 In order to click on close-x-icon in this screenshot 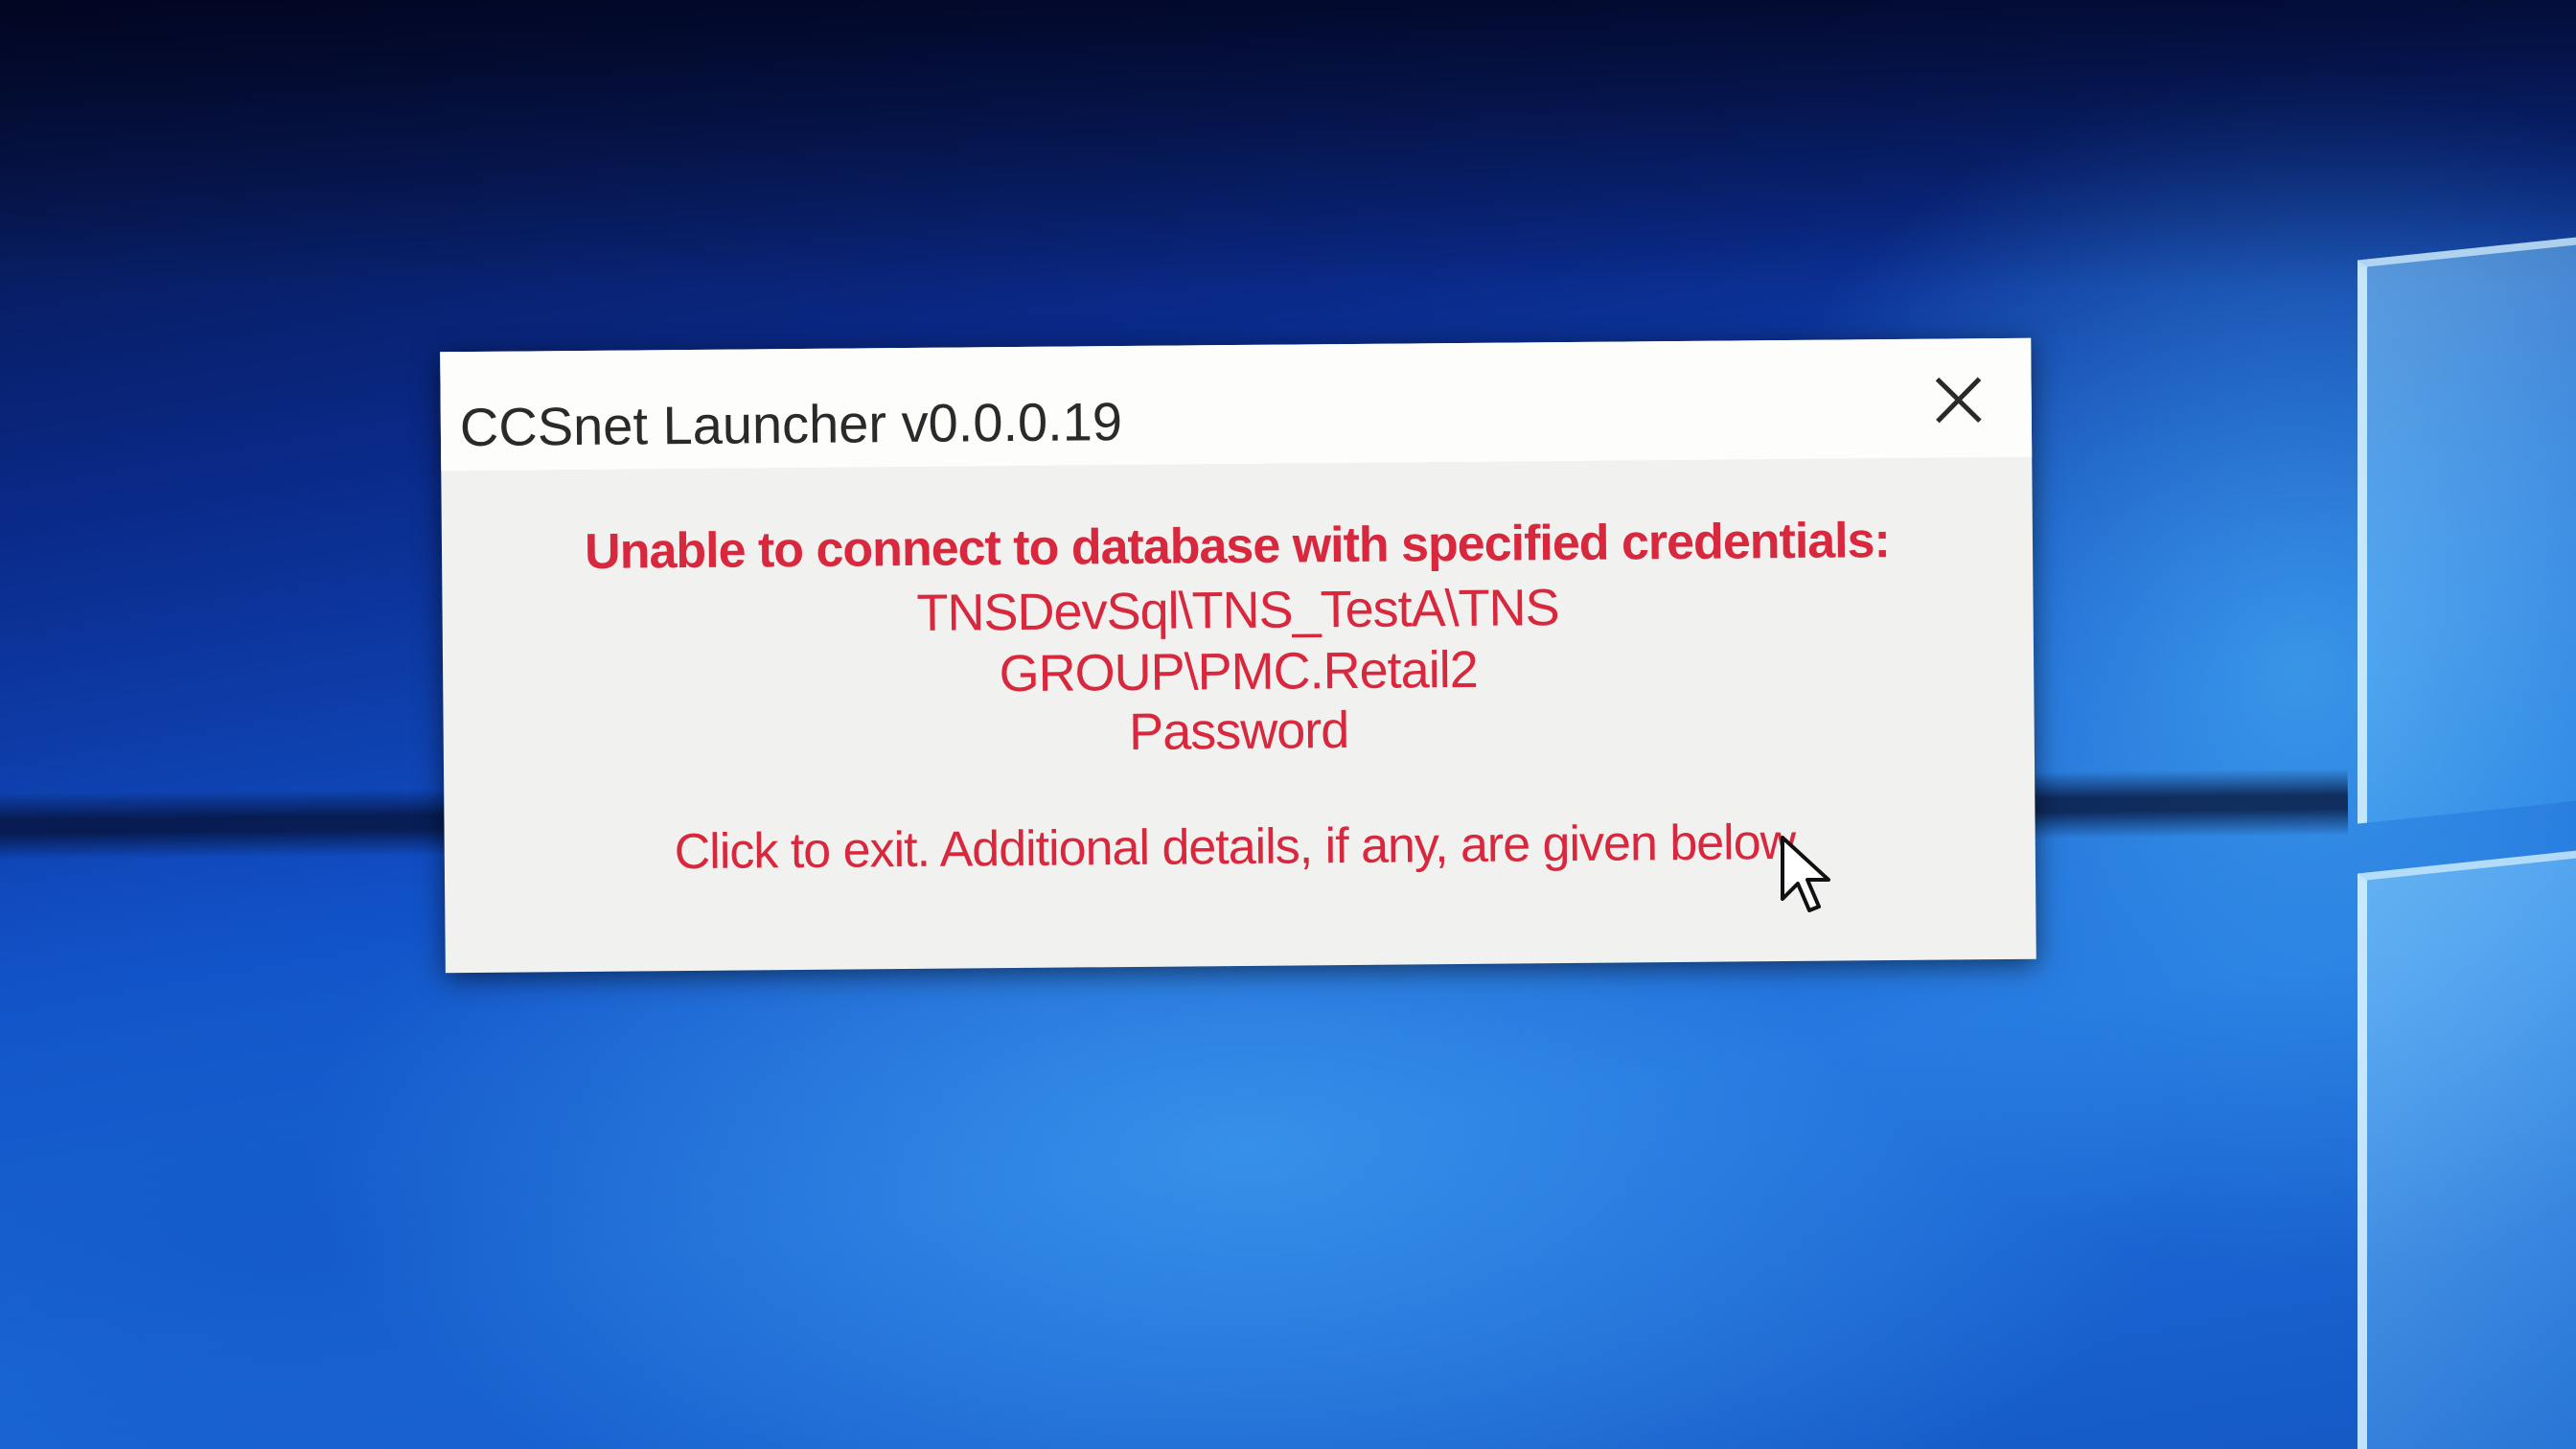, I will do `click(1958, 400)`.